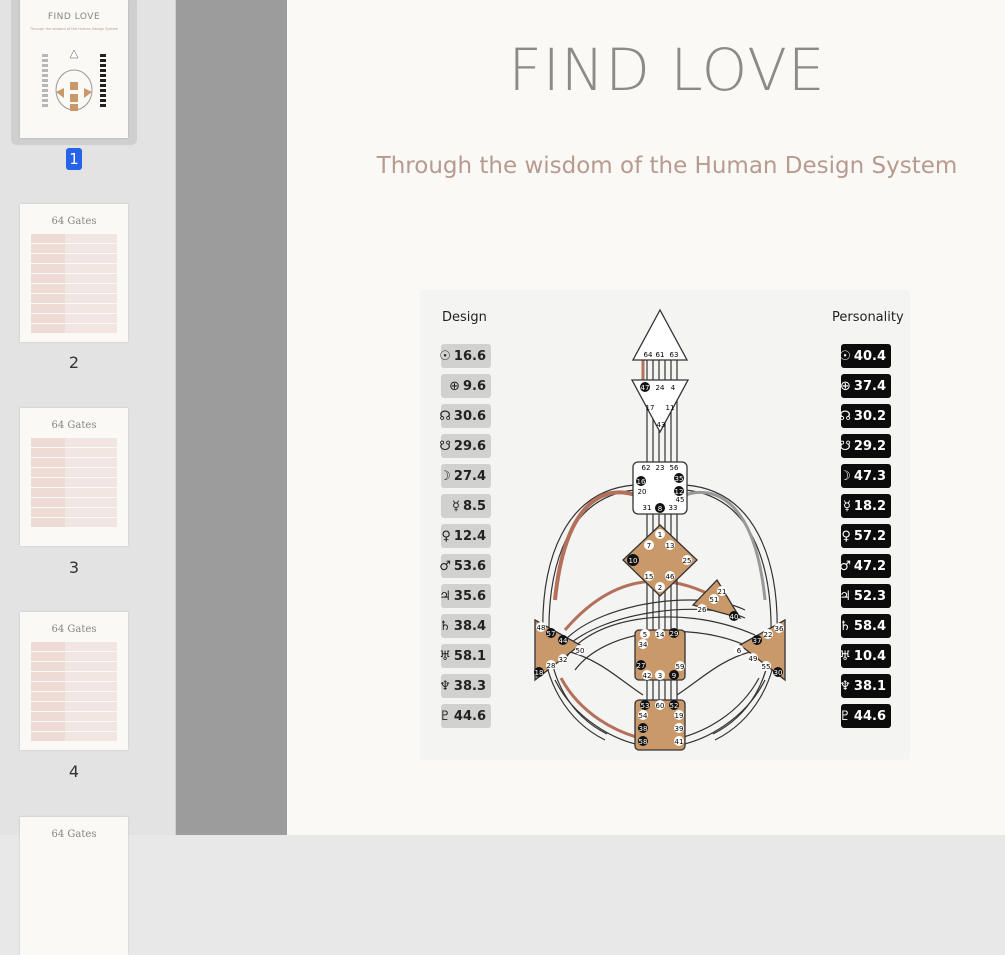  Describe the element at coordinates (648, 355) in the screenshot. I see `svg-text: 64` at that location.